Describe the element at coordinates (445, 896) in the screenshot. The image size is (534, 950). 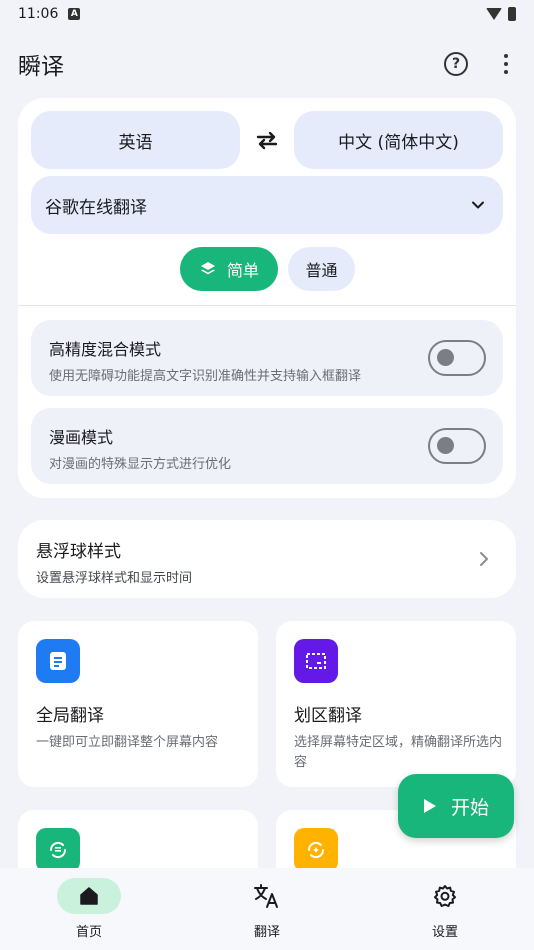
I see `gear-icon` at that location.